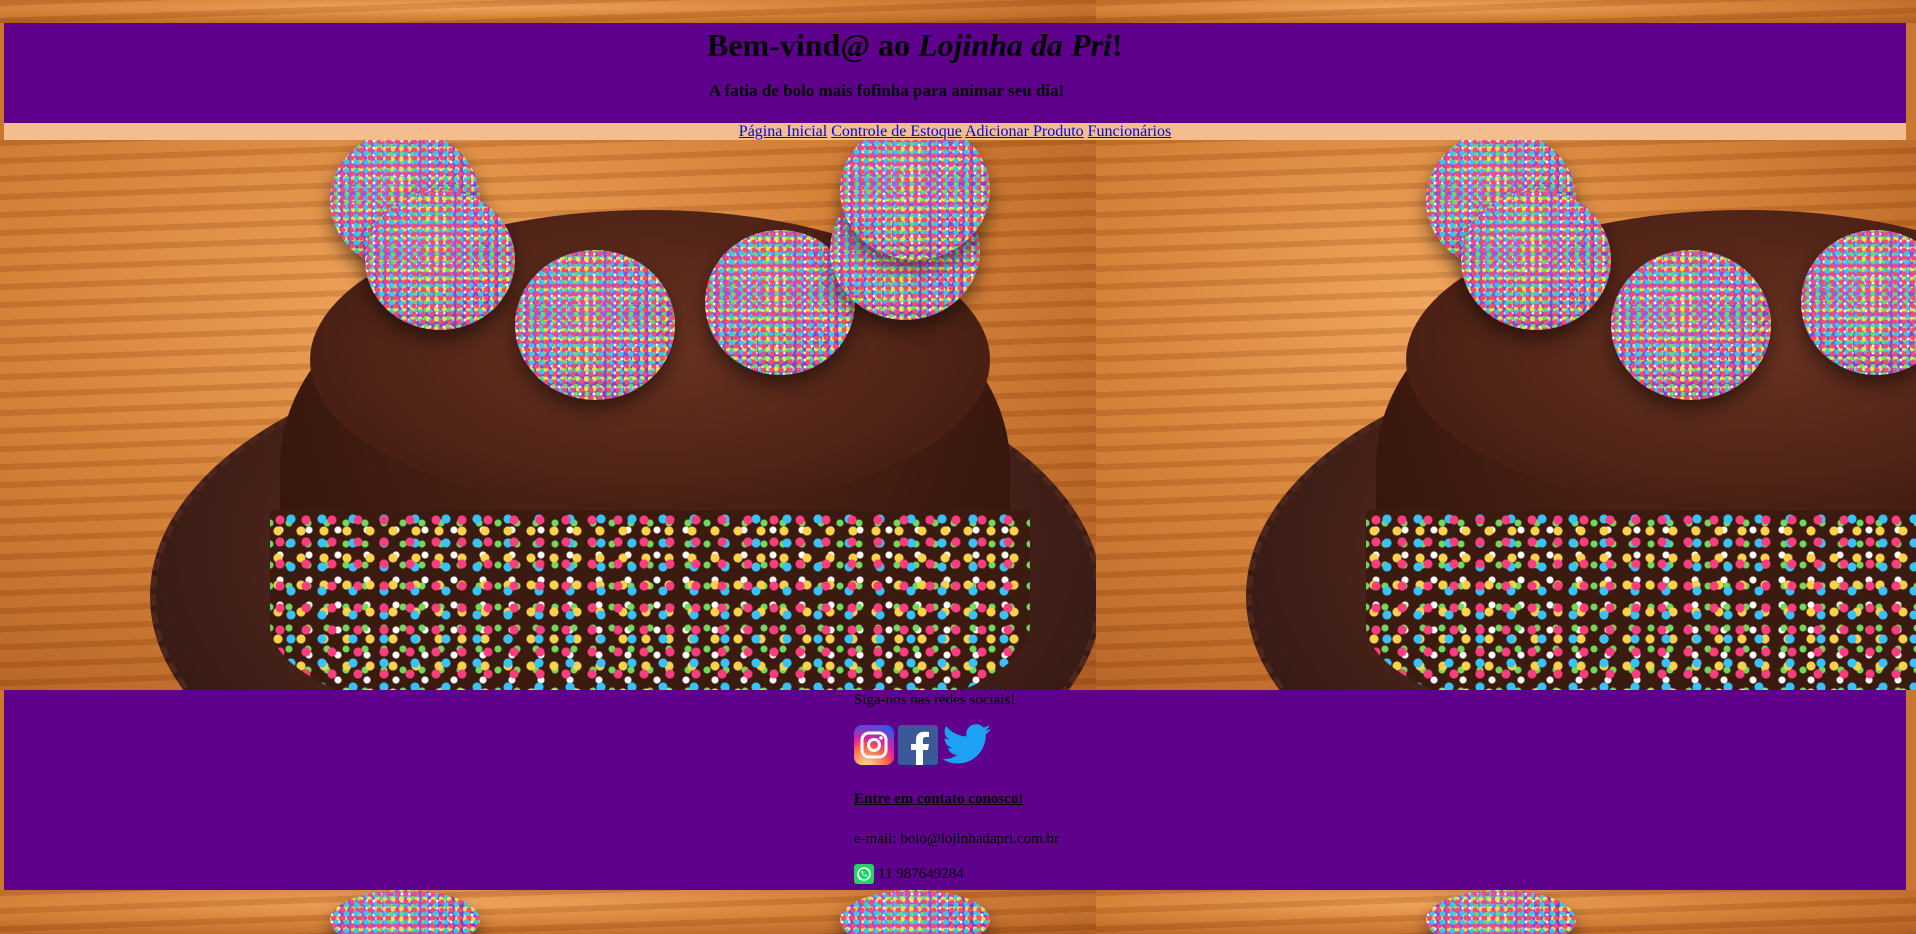 The height and width of the screenshot is (934, 1916). I want to click on page-title: Bem-vind@ ao Lojinha da Pri!, so click(915, 44).